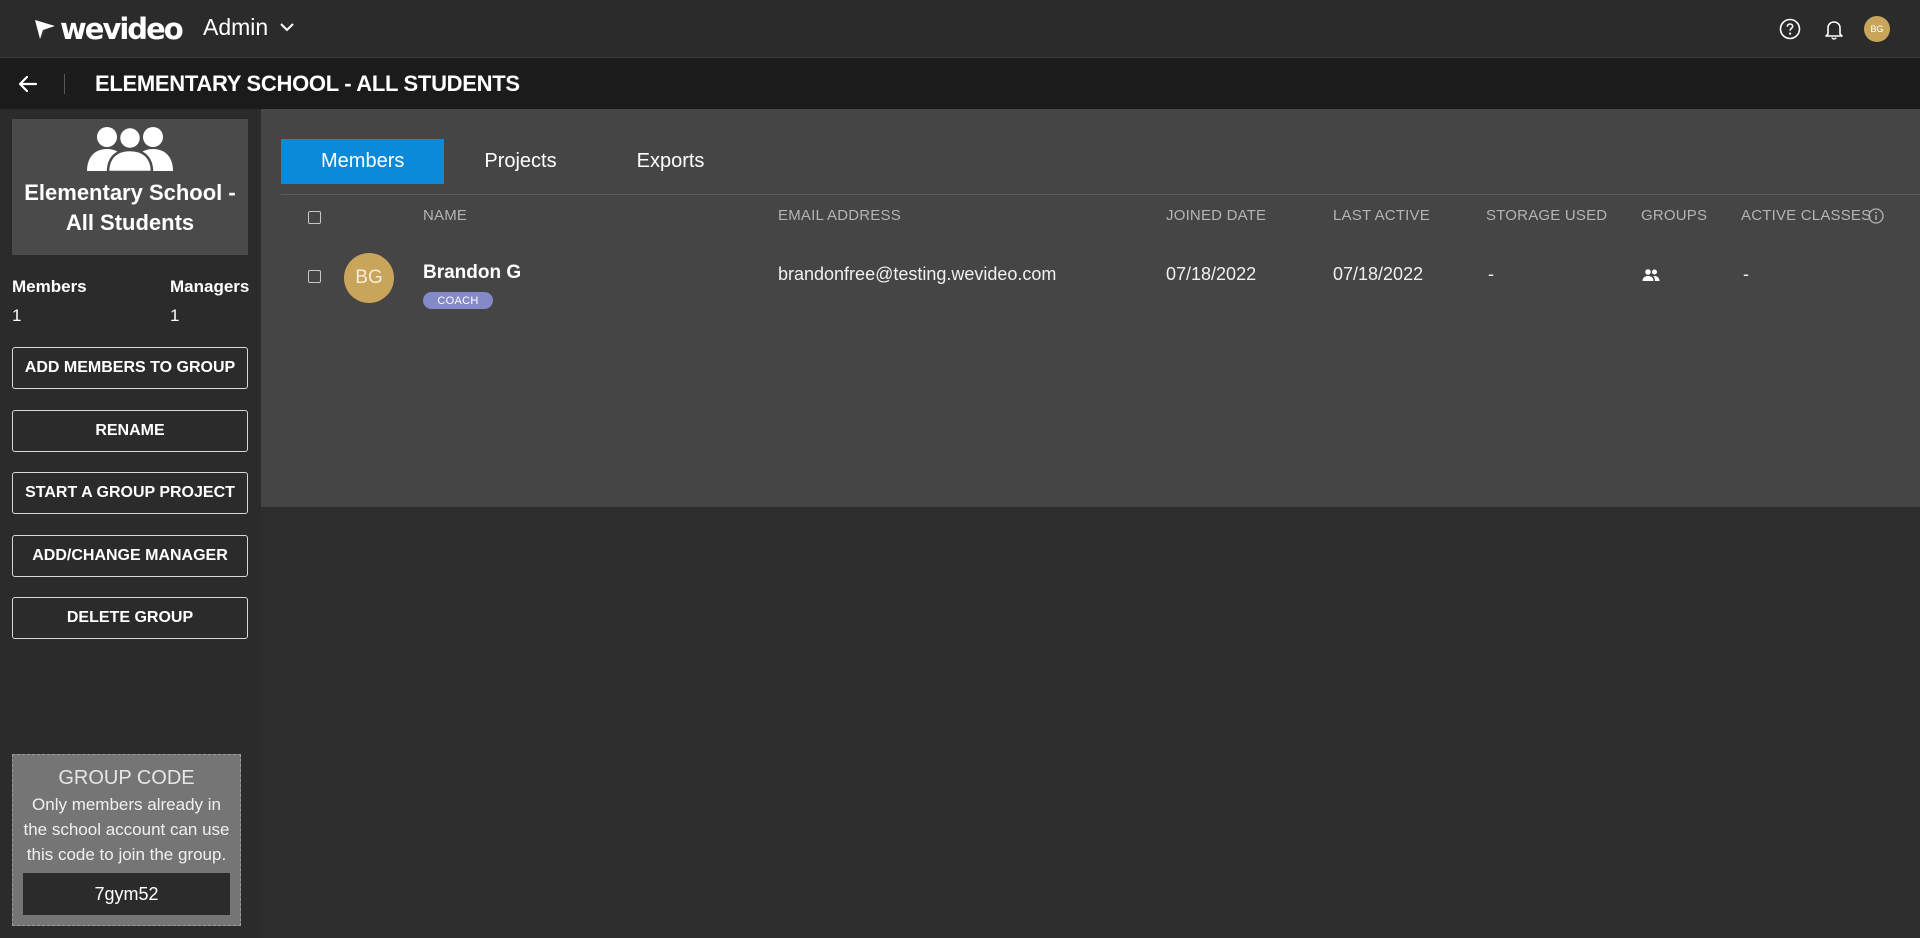 The height and width of the screenshot is (938, 1920). What do you see at coordinates (671, 161) in the screenshot?
I see `tab-exports: Exports` at bounding box center [671, 161].